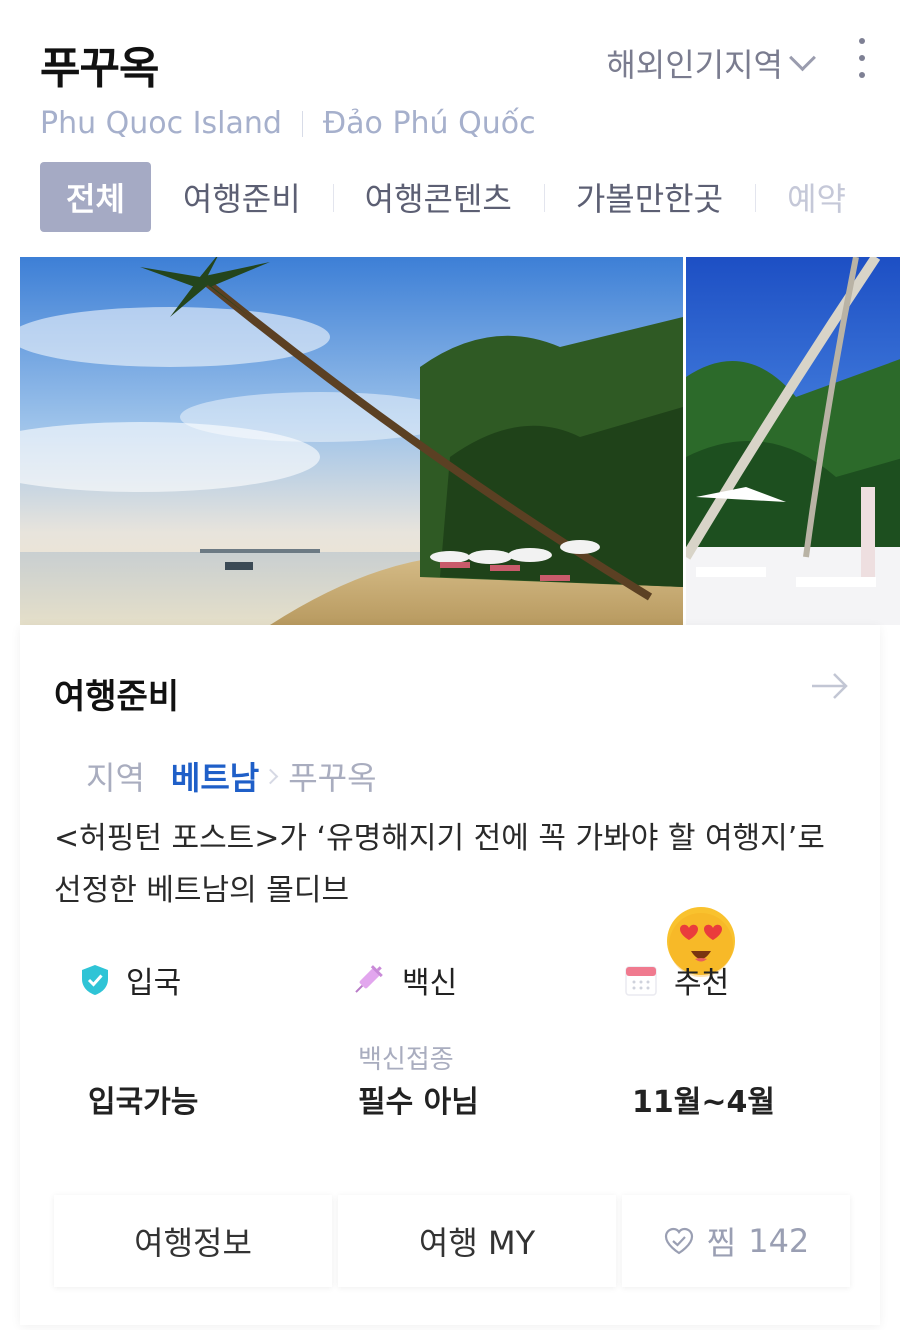 The width and height of the screenshot is (900, 1330). Describe the element at coordinates (406, 1060) in the screenshot. I see `vaccine-sub-label: 백신접종` at that location.